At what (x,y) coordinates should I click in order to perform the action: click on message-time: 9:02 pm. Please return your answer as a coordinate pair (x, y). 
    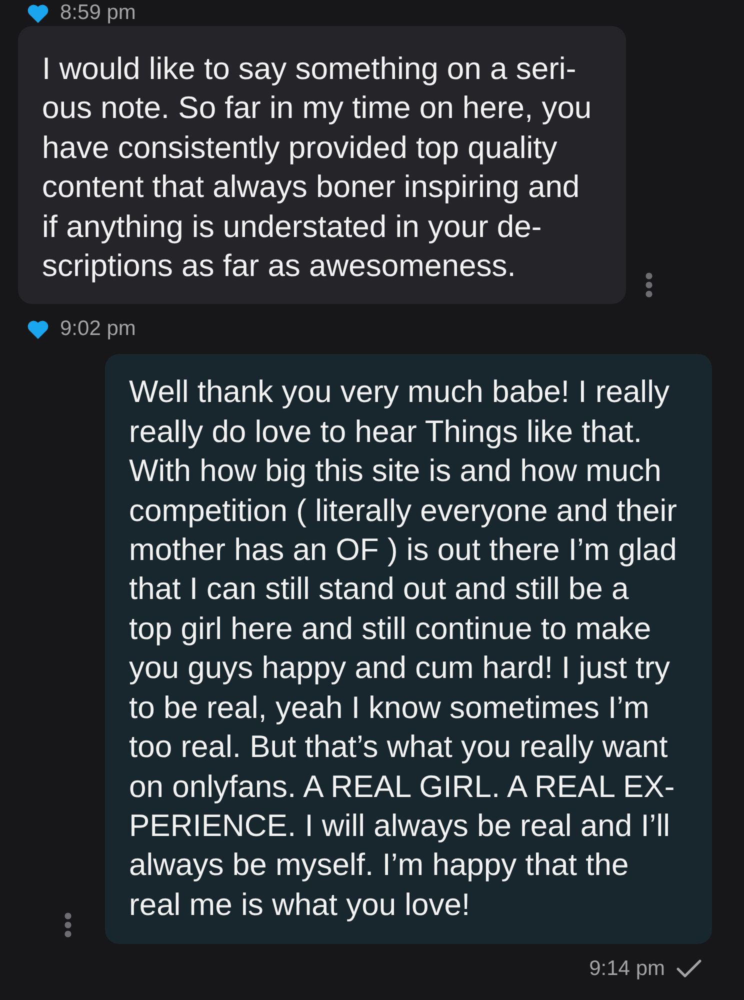
    Looking at the image, I should click on (98, 329).